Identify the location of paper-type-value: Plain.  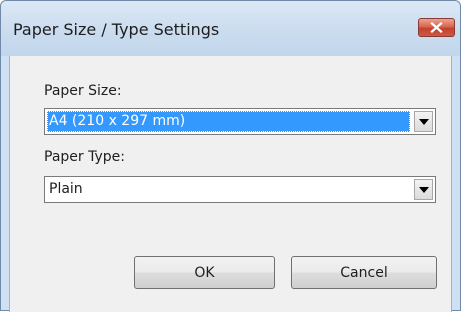
(66, 189).